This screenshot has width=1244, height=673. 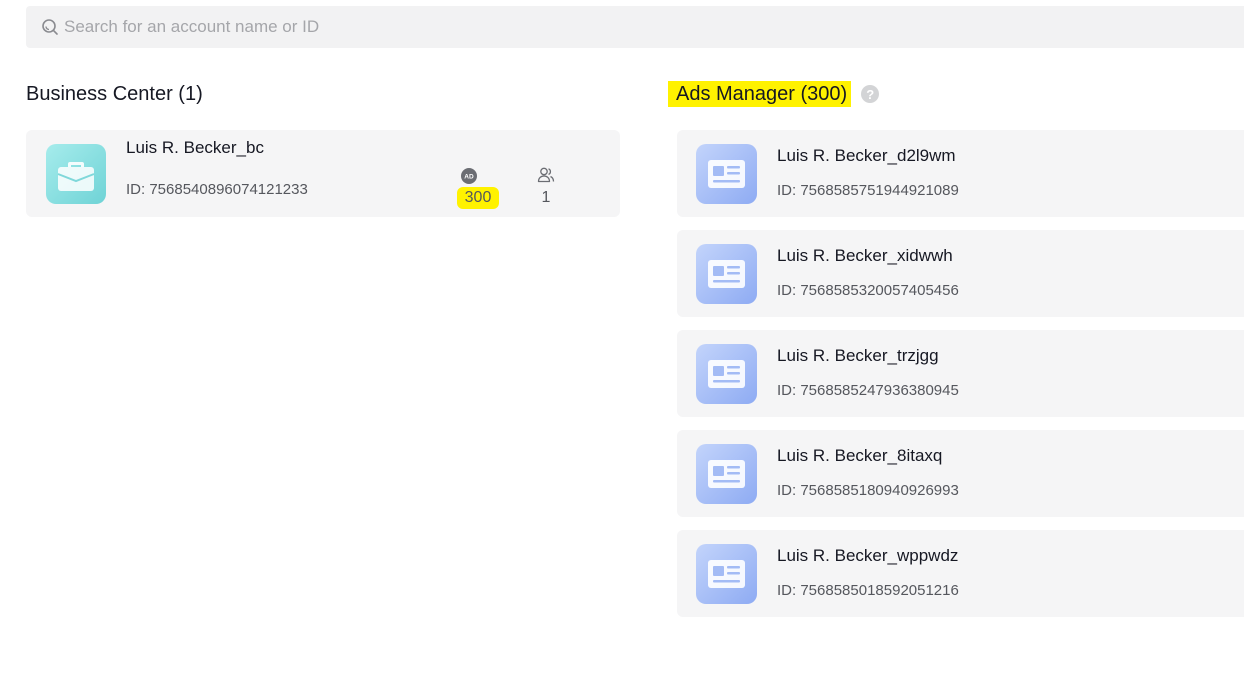 What do you see at coordinates (868, 590) in the screenshot?
I see `ad-account-id: ID: 7568585018592051216` at bounding box center [868, 590].